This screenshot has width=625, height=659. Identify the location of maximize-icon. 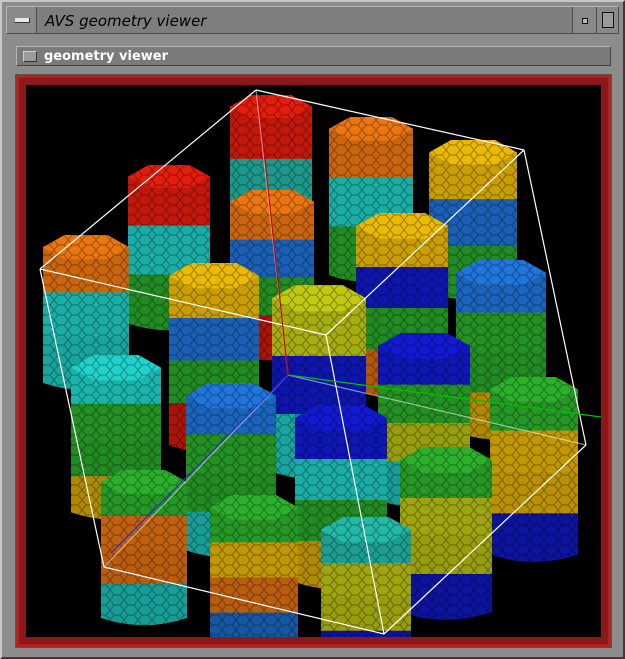
(607, 20).